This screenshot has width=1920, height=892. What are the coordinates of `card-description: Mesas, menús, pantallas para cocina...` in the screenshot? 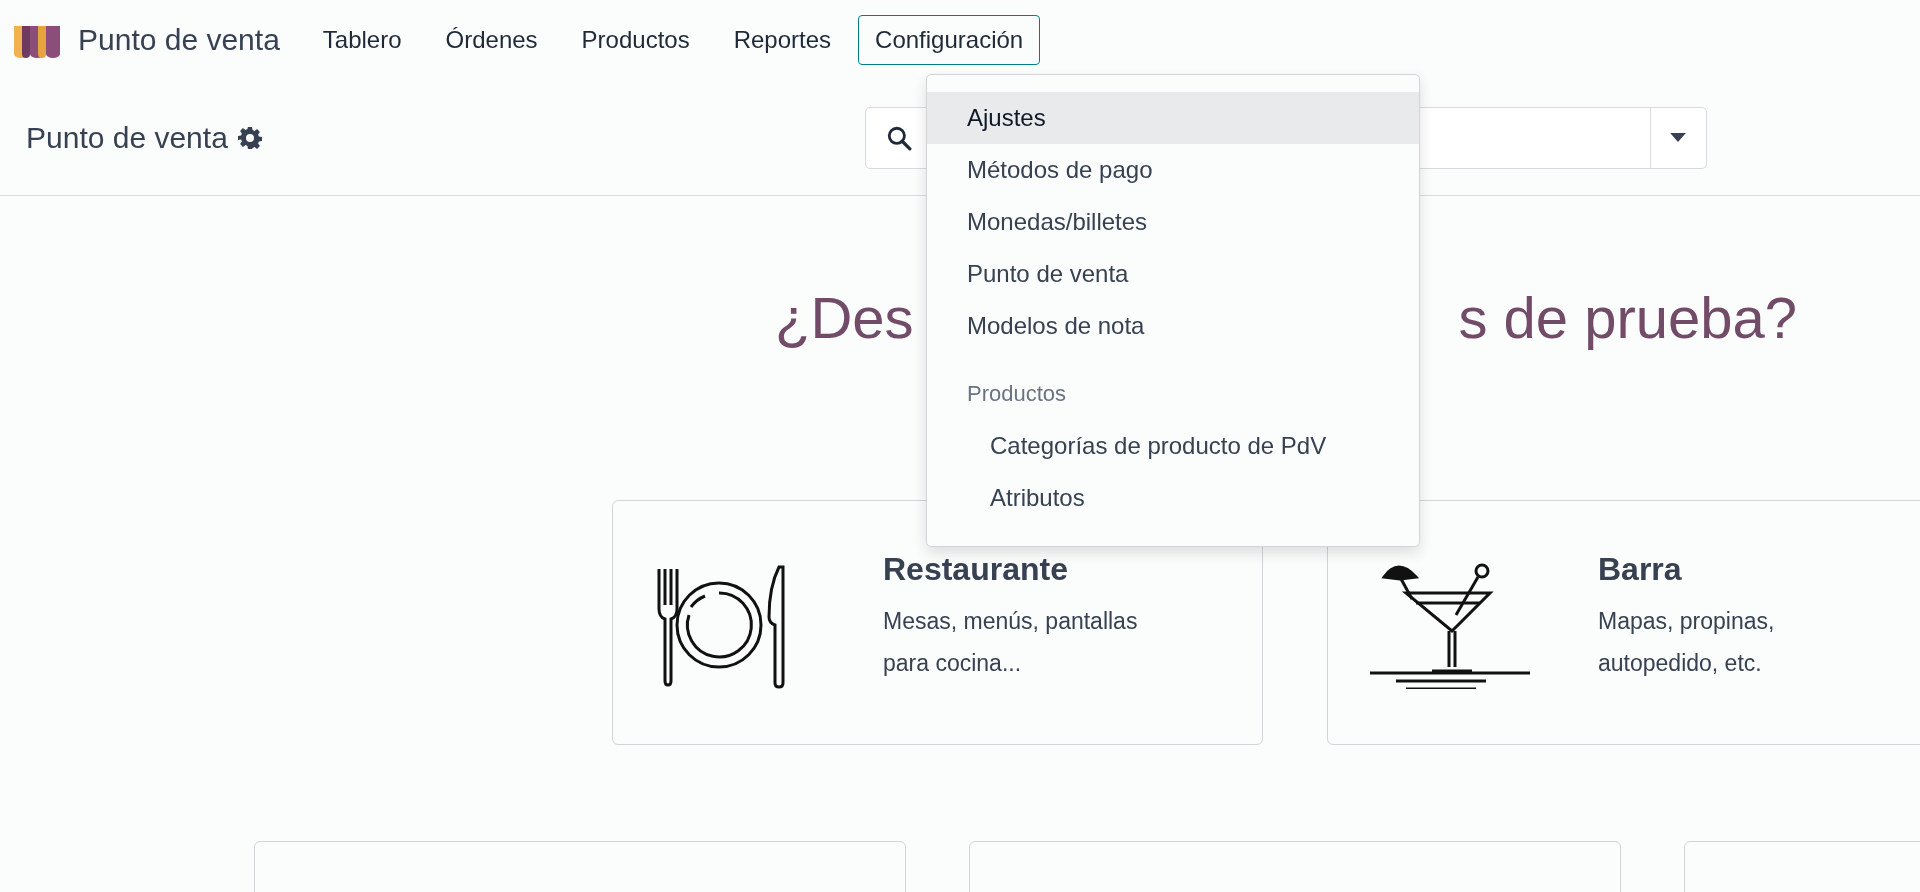 It's located at (1011, 642).